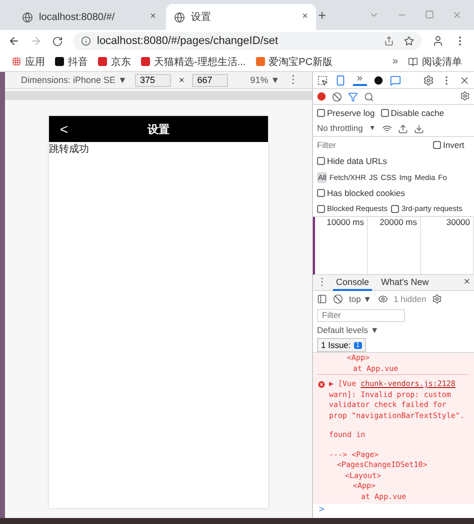 The image size is (474, 524). I want to click on zoom-dropdown: 91% ▼, so click(265, 80).